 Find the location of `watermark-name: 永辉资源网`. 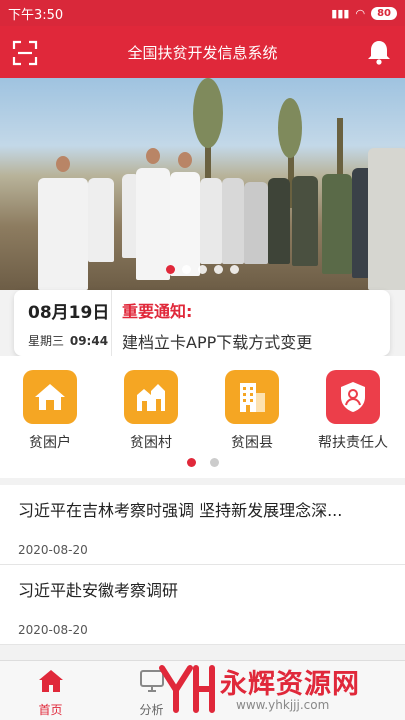

watermark-name: 永辉资源网 is located at coordinates (290, 684).